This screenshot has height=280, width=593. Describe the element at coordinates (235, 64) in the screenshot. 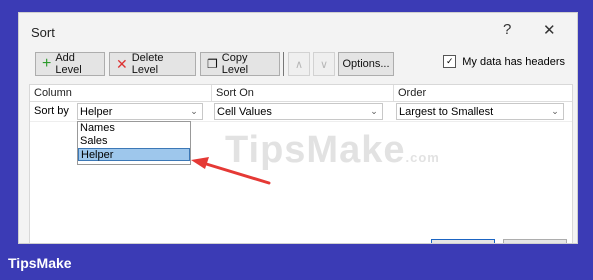

I see `copy-level-label: Copy Level` at that location.